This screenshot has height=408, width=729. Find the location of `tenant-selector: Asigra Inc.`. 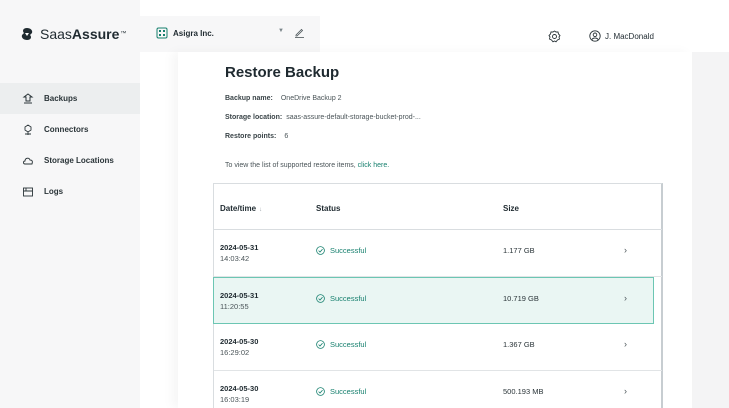

tenant-selector: Asigra Inc. is located at coordinates (185, 33).